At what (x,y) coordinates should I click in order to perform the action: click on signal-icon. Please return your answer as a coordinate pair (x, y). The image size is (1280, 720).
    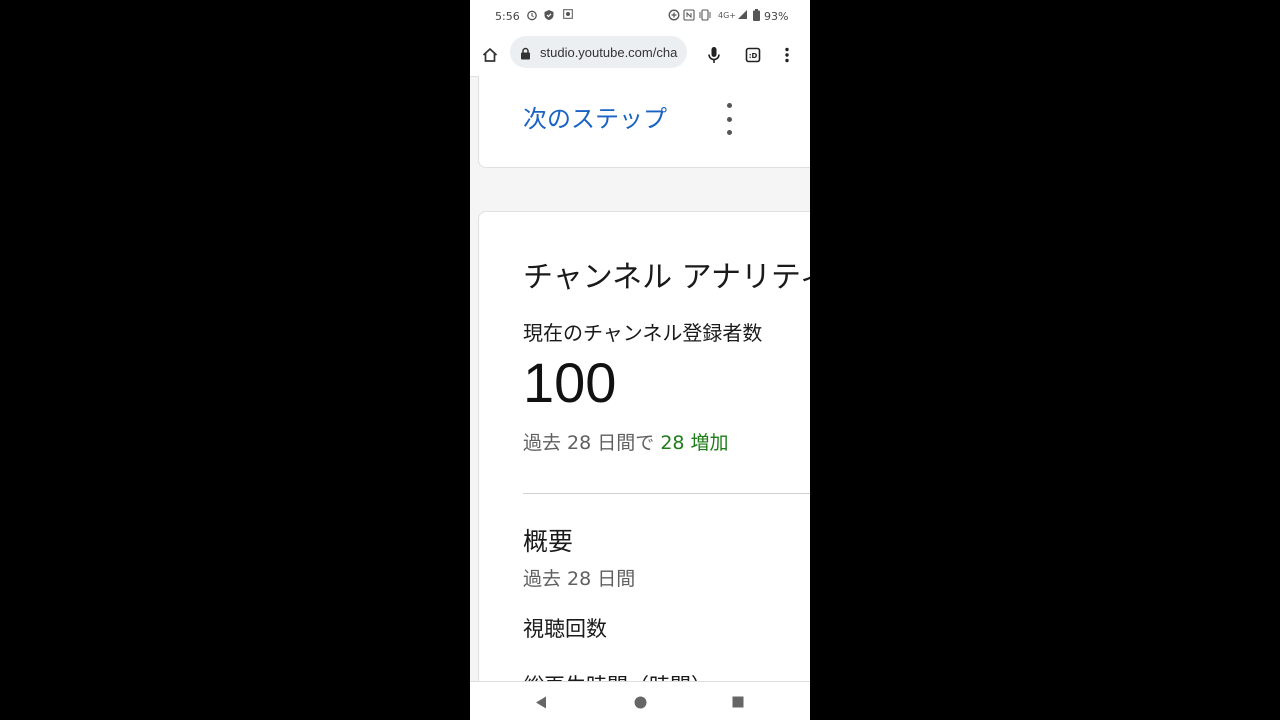
    Looking at the image, I should click on (742, 16).